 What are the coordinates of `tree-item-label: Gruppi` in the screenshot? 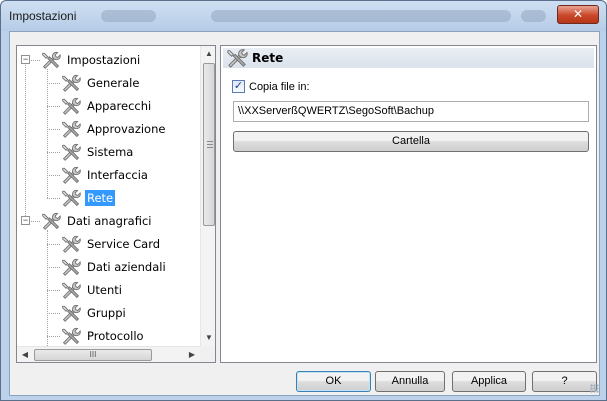 It's located at (106, 313).